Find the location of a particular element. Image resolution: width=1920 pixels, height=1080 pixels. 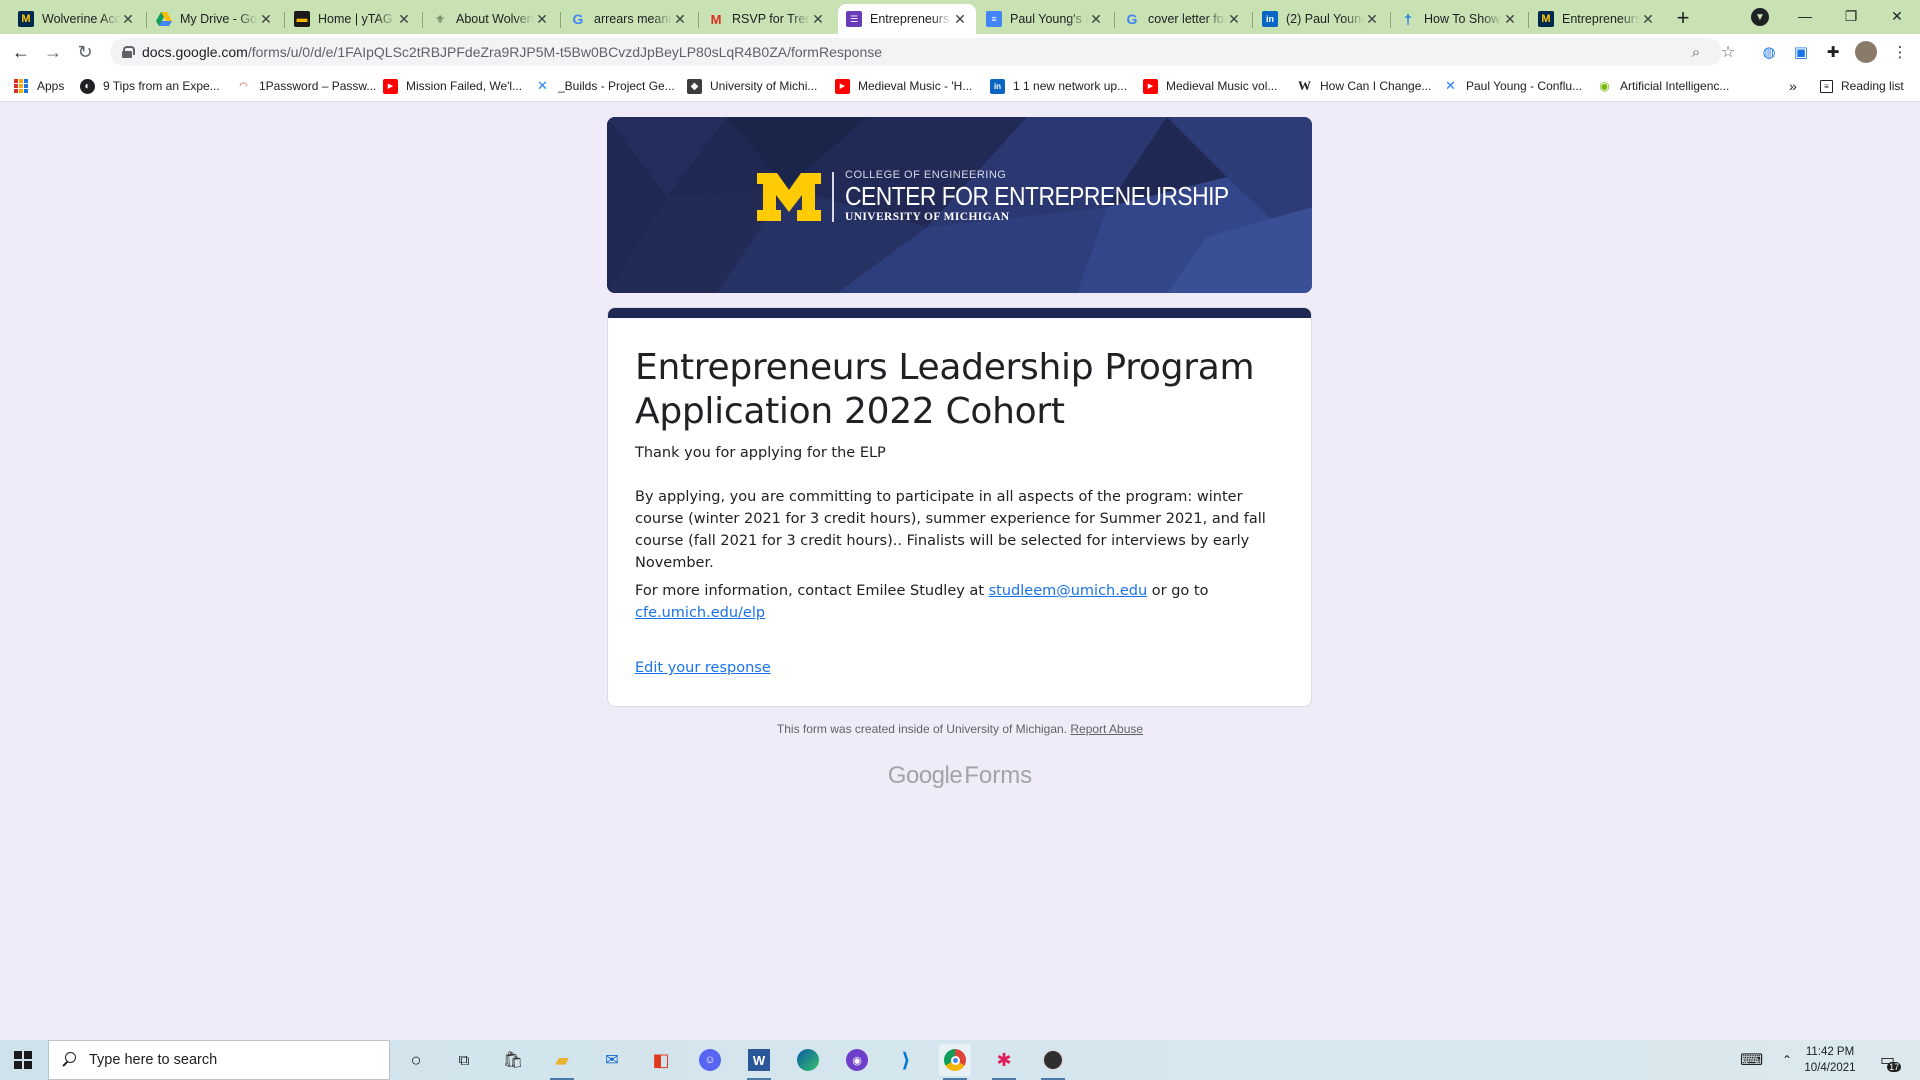

bookmark-apps: Apps is located at coordinates (39, 86).